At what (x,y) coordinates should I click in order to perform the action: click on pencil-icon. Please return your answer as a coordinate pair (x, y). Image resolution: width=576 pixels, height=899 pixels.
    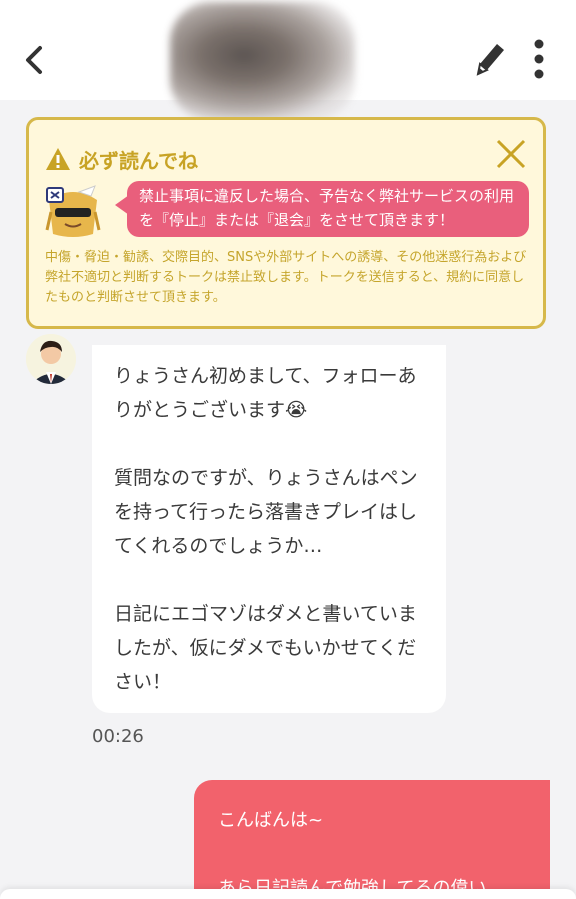
    Looking at the image, I should click on (490, 60).